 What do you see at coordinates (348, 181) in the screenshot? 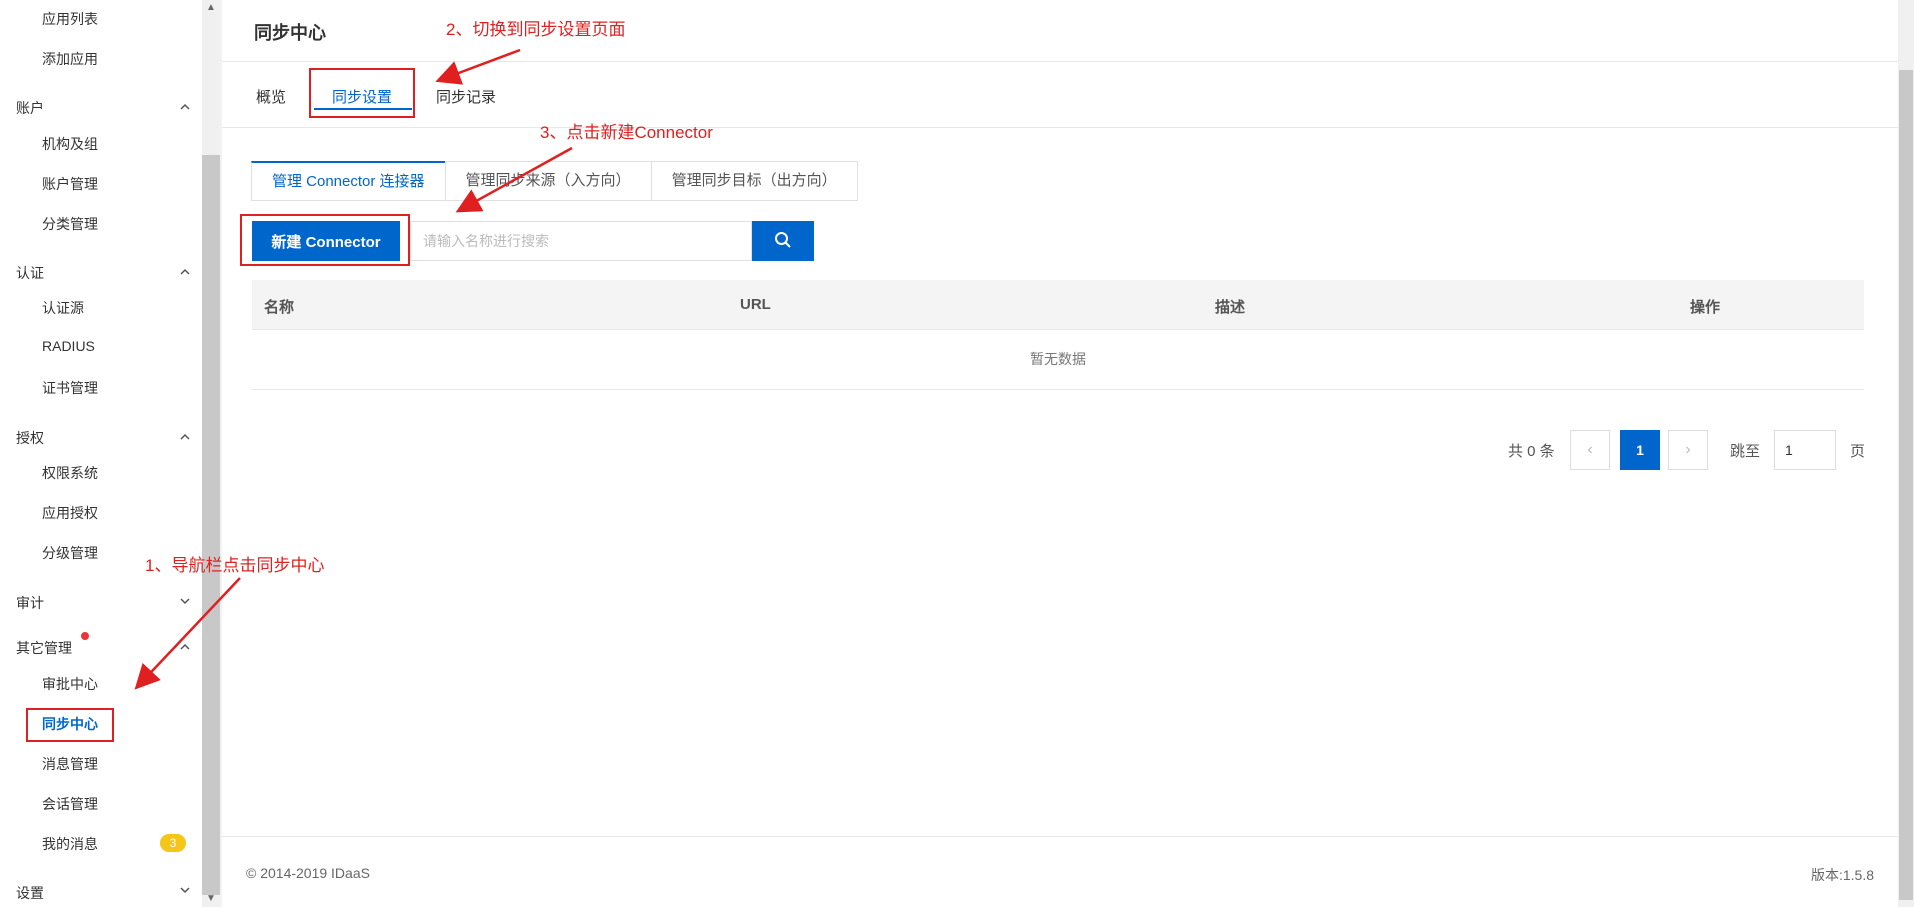
I see `subtab-connector: 管理 Connector 连接器` at bounding box center [348, 181].